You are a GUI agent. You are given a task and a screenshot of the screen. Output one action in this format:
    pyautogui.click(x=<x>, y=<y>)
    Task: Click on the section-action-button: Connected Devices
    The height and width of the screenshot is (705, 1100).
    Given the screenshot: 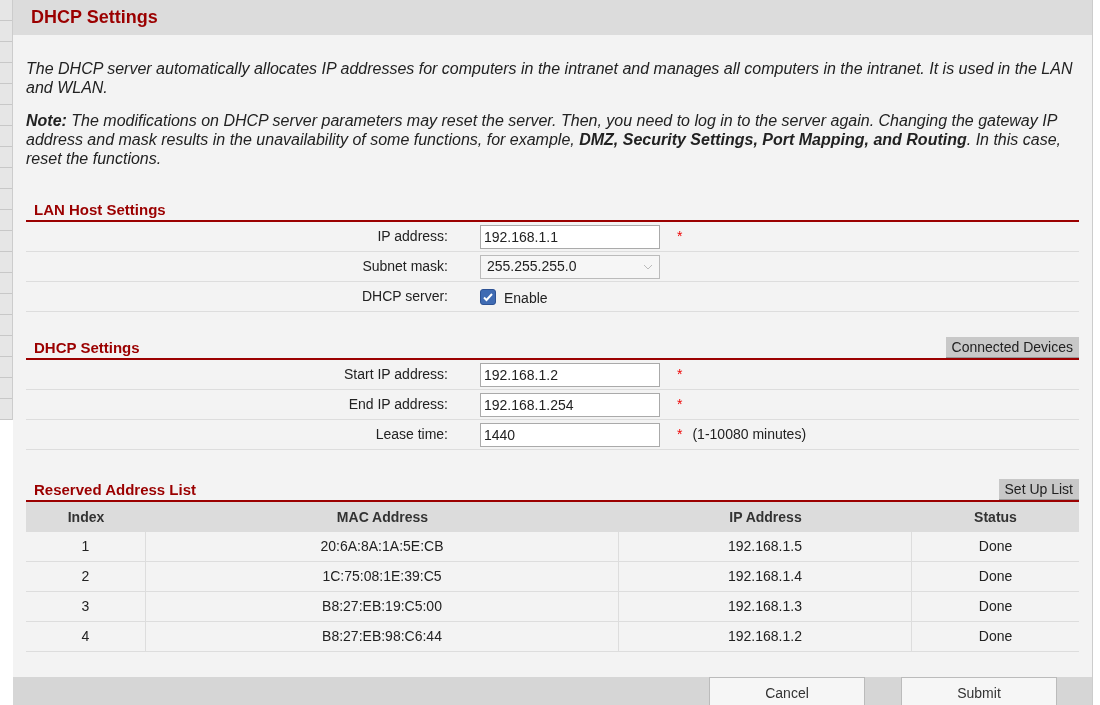 What is the action you would take?
    pyautogui.click(x=1012, y=347)
    